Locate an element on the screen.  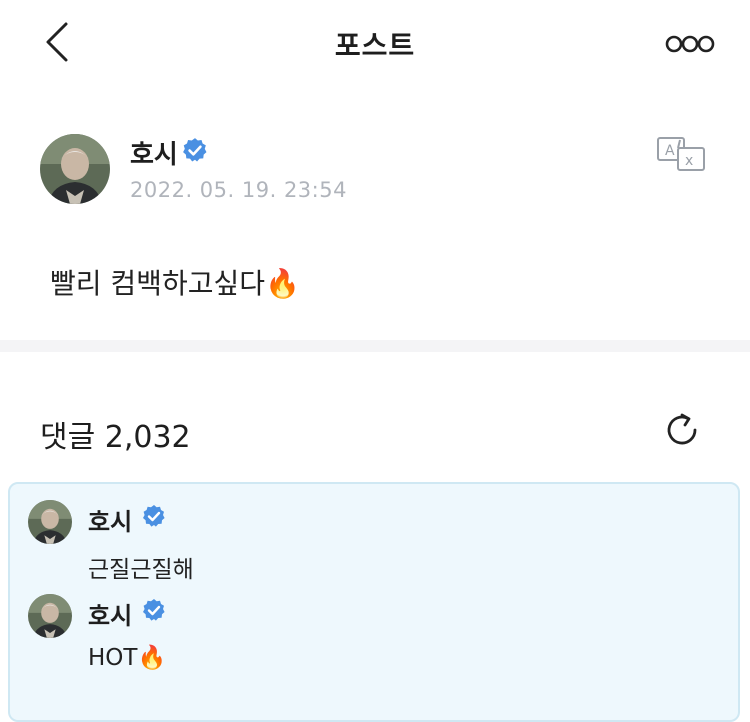
translate-button: A x is located at coordinates (682, 154).